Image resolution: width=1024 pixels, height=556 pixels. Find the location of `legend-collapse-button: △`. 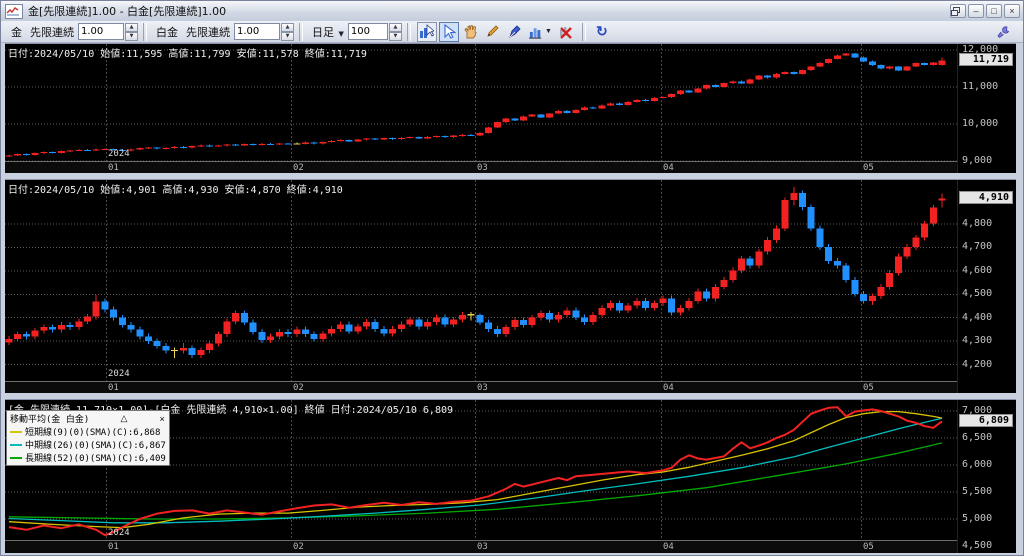

legend-collapse-button: △ is located at coordinates (123, 418).